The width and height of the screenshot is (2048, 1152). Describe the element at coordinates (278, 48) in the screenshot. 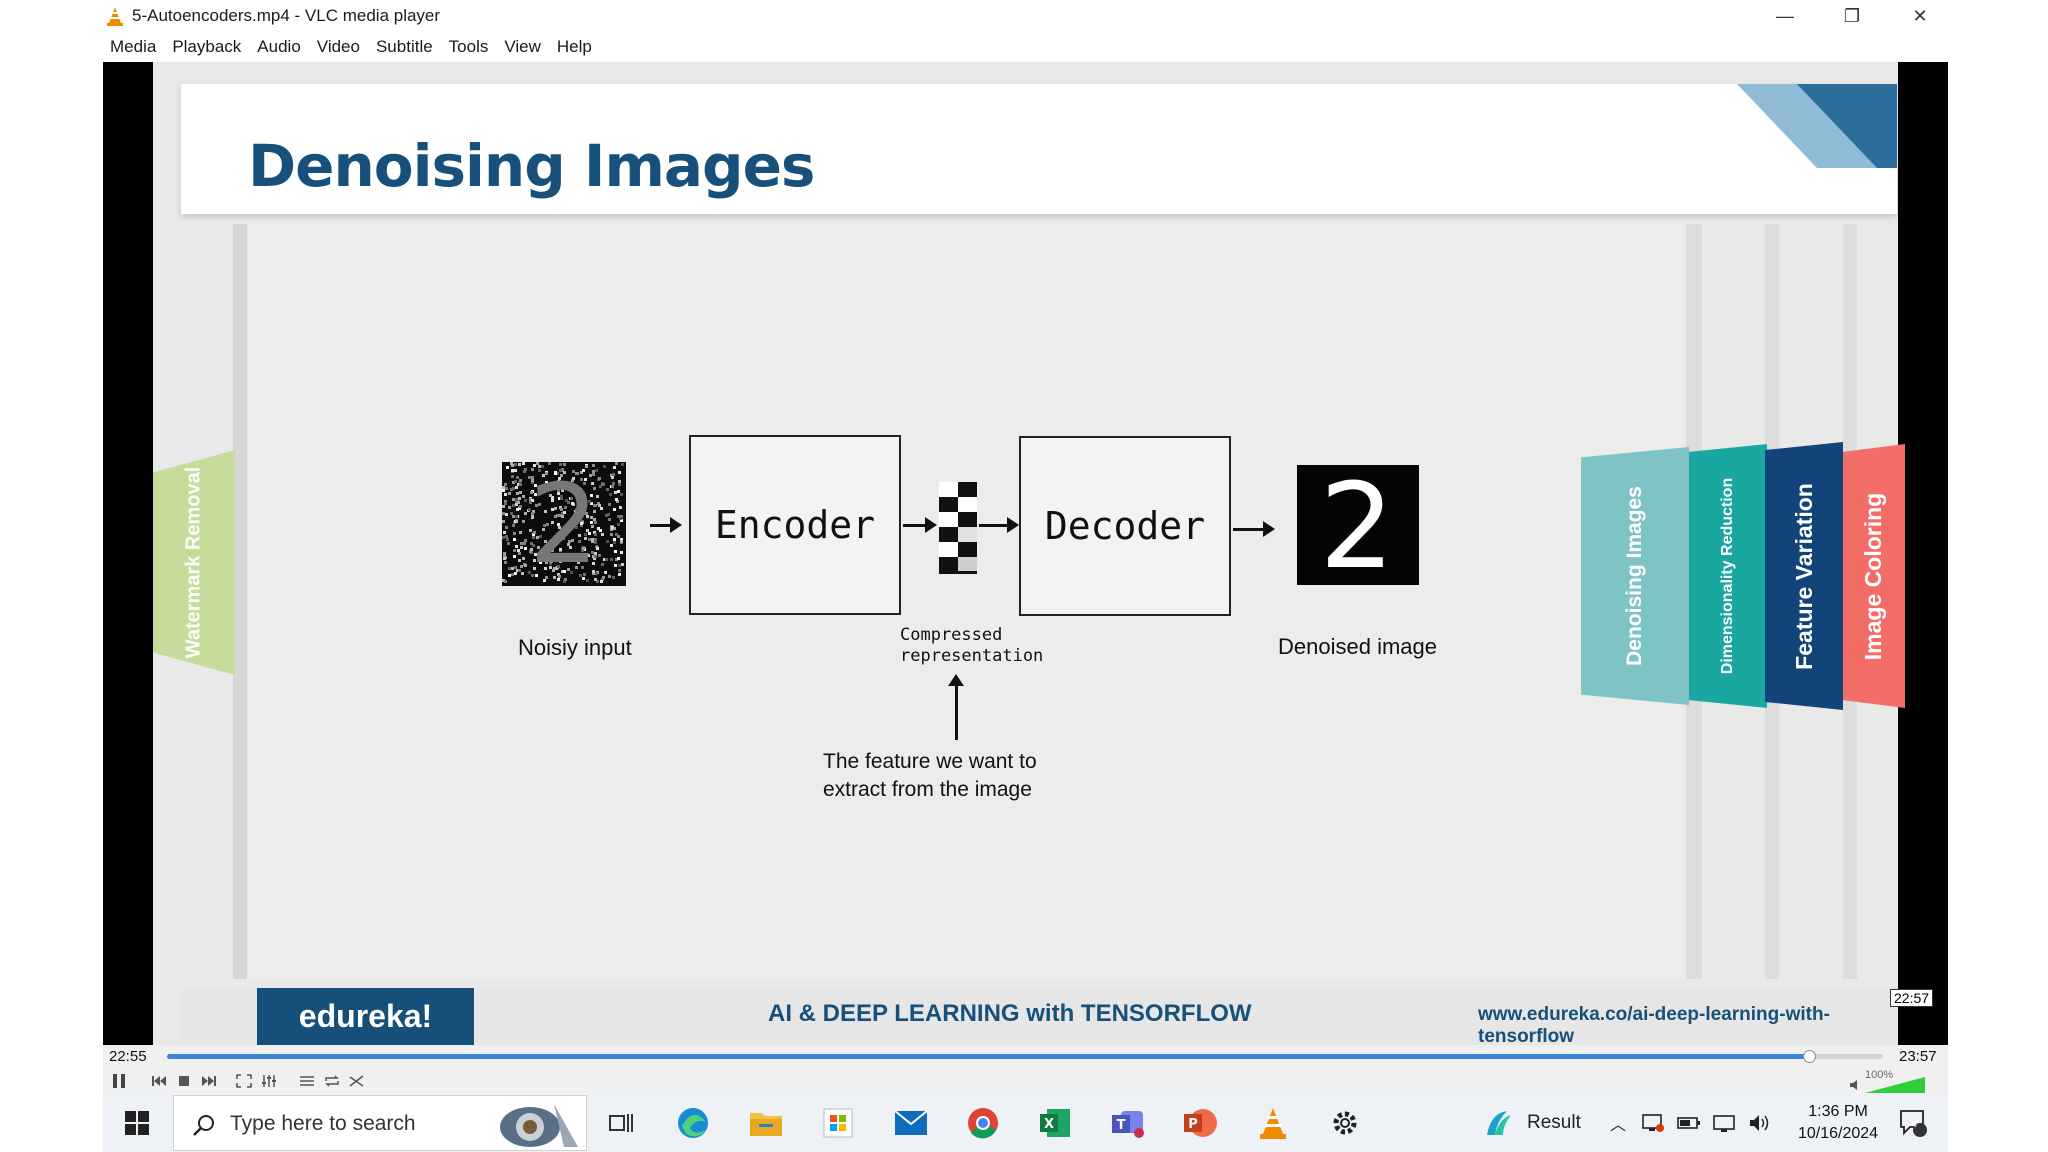

I see `menu-audio: Audio` at that location.